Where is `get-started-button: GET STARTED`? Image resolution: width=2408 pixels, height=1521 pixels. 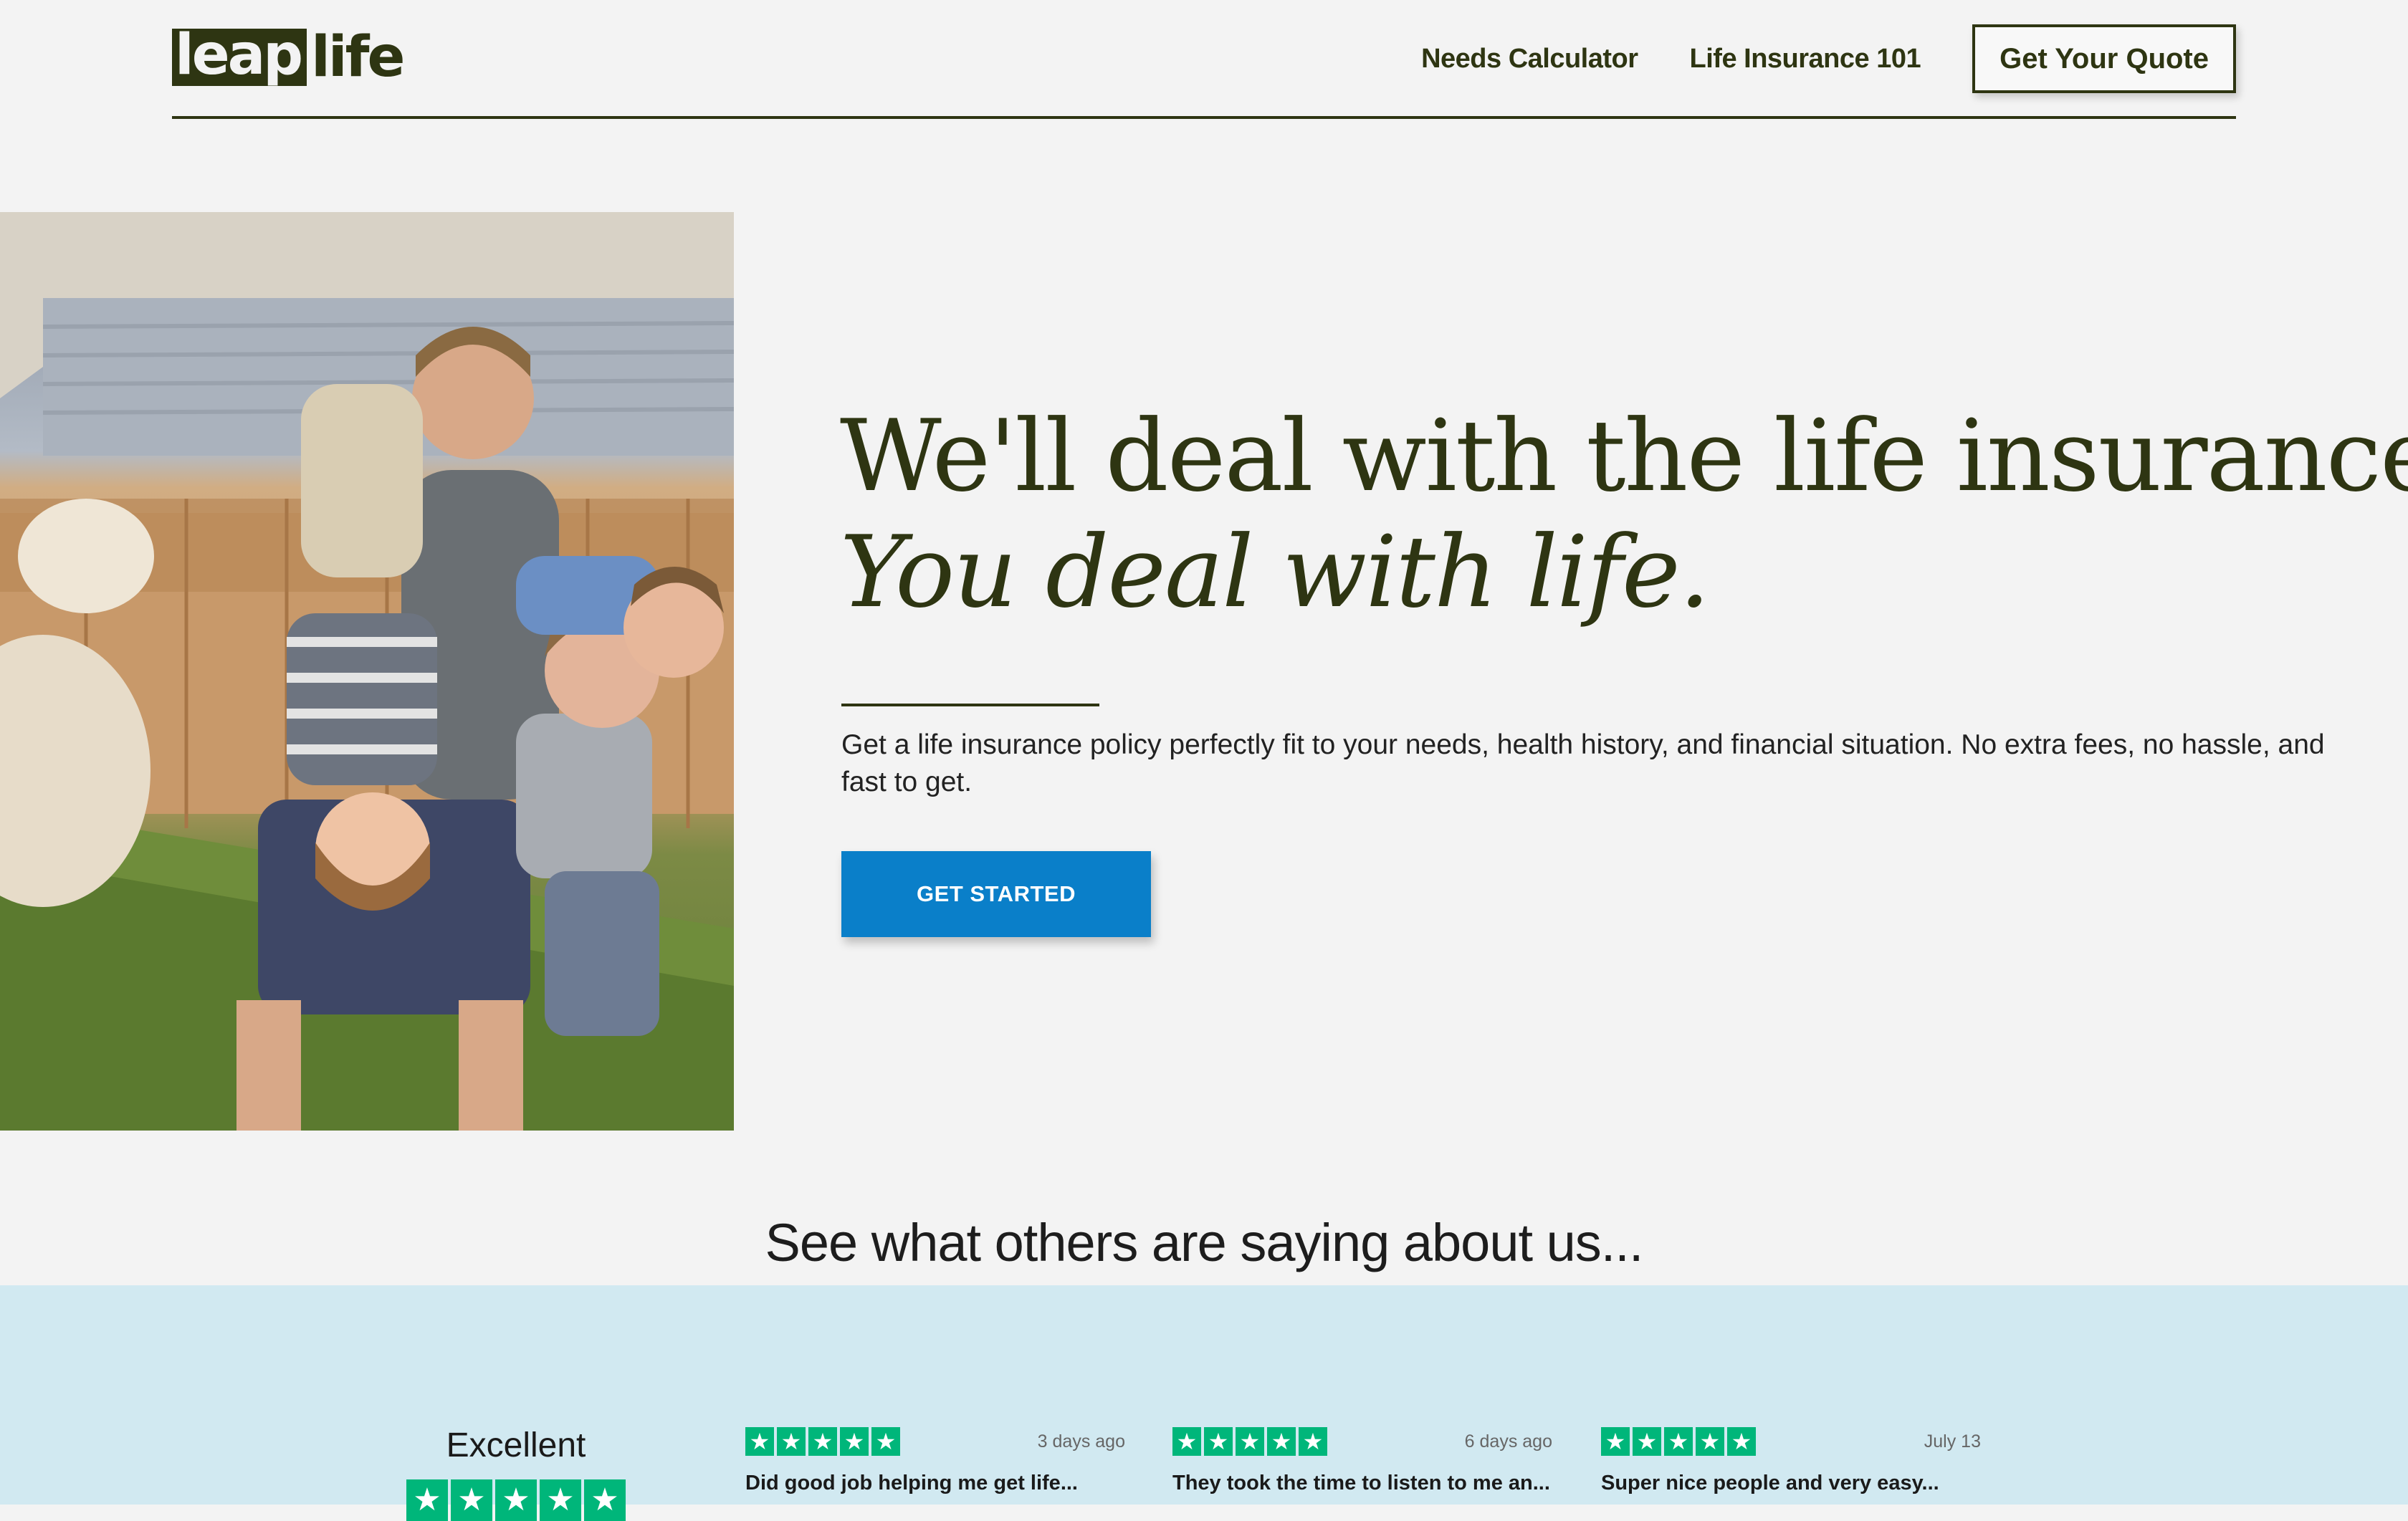 get-started-button: GET STARTED is located at coordinates (996, 894).